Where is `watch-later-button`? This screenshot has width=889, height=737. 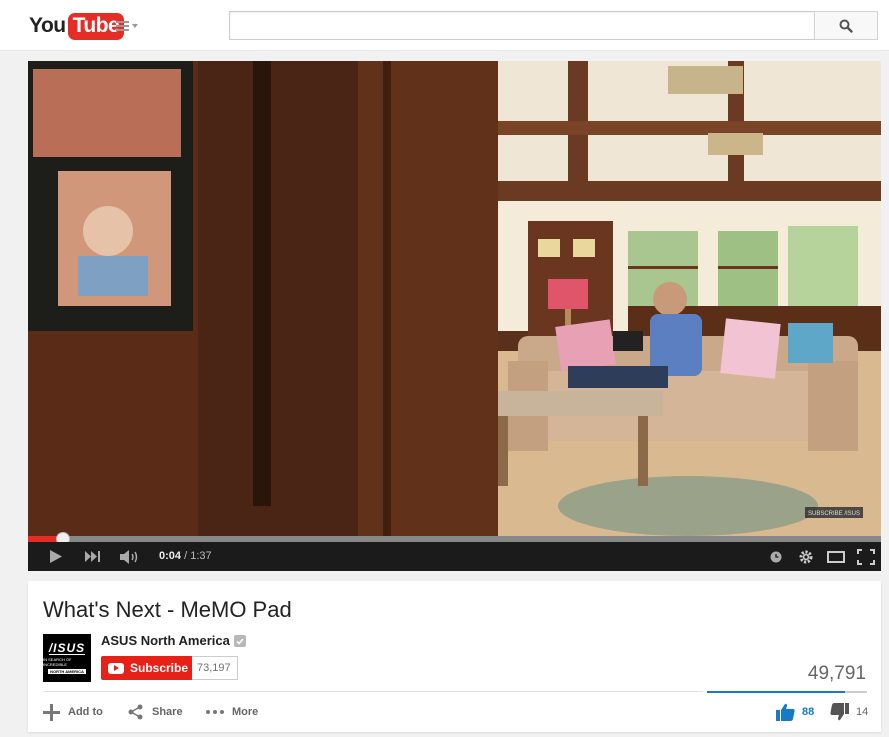 watch-later-button is located at coordinates (776, 556).